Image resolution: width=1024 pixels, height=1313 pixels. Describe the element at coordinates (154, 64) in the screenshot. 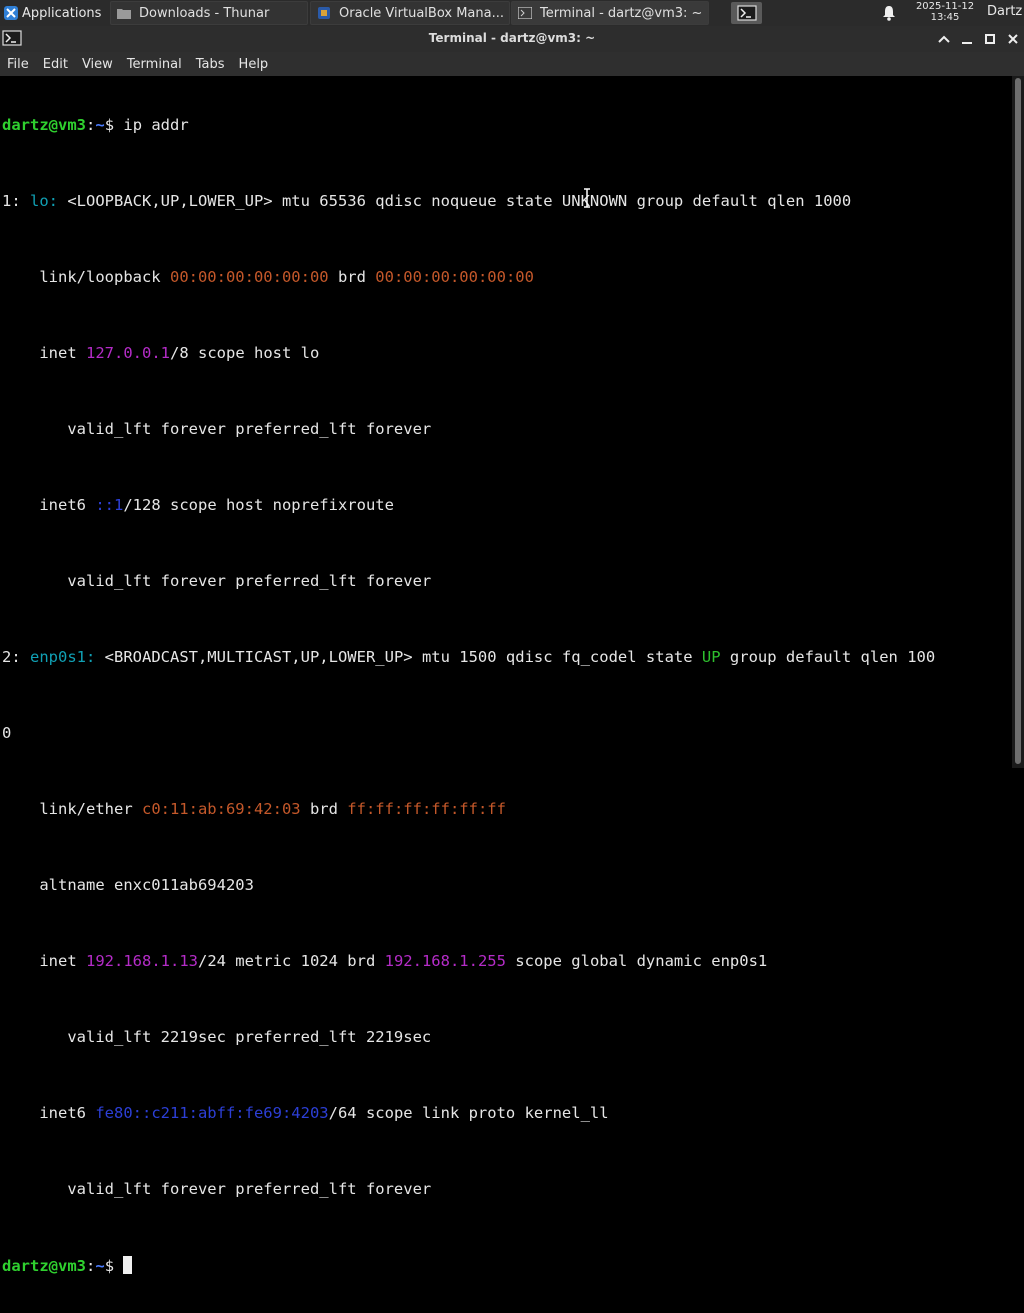

I see `menu-terminal: Terminal` at that location.